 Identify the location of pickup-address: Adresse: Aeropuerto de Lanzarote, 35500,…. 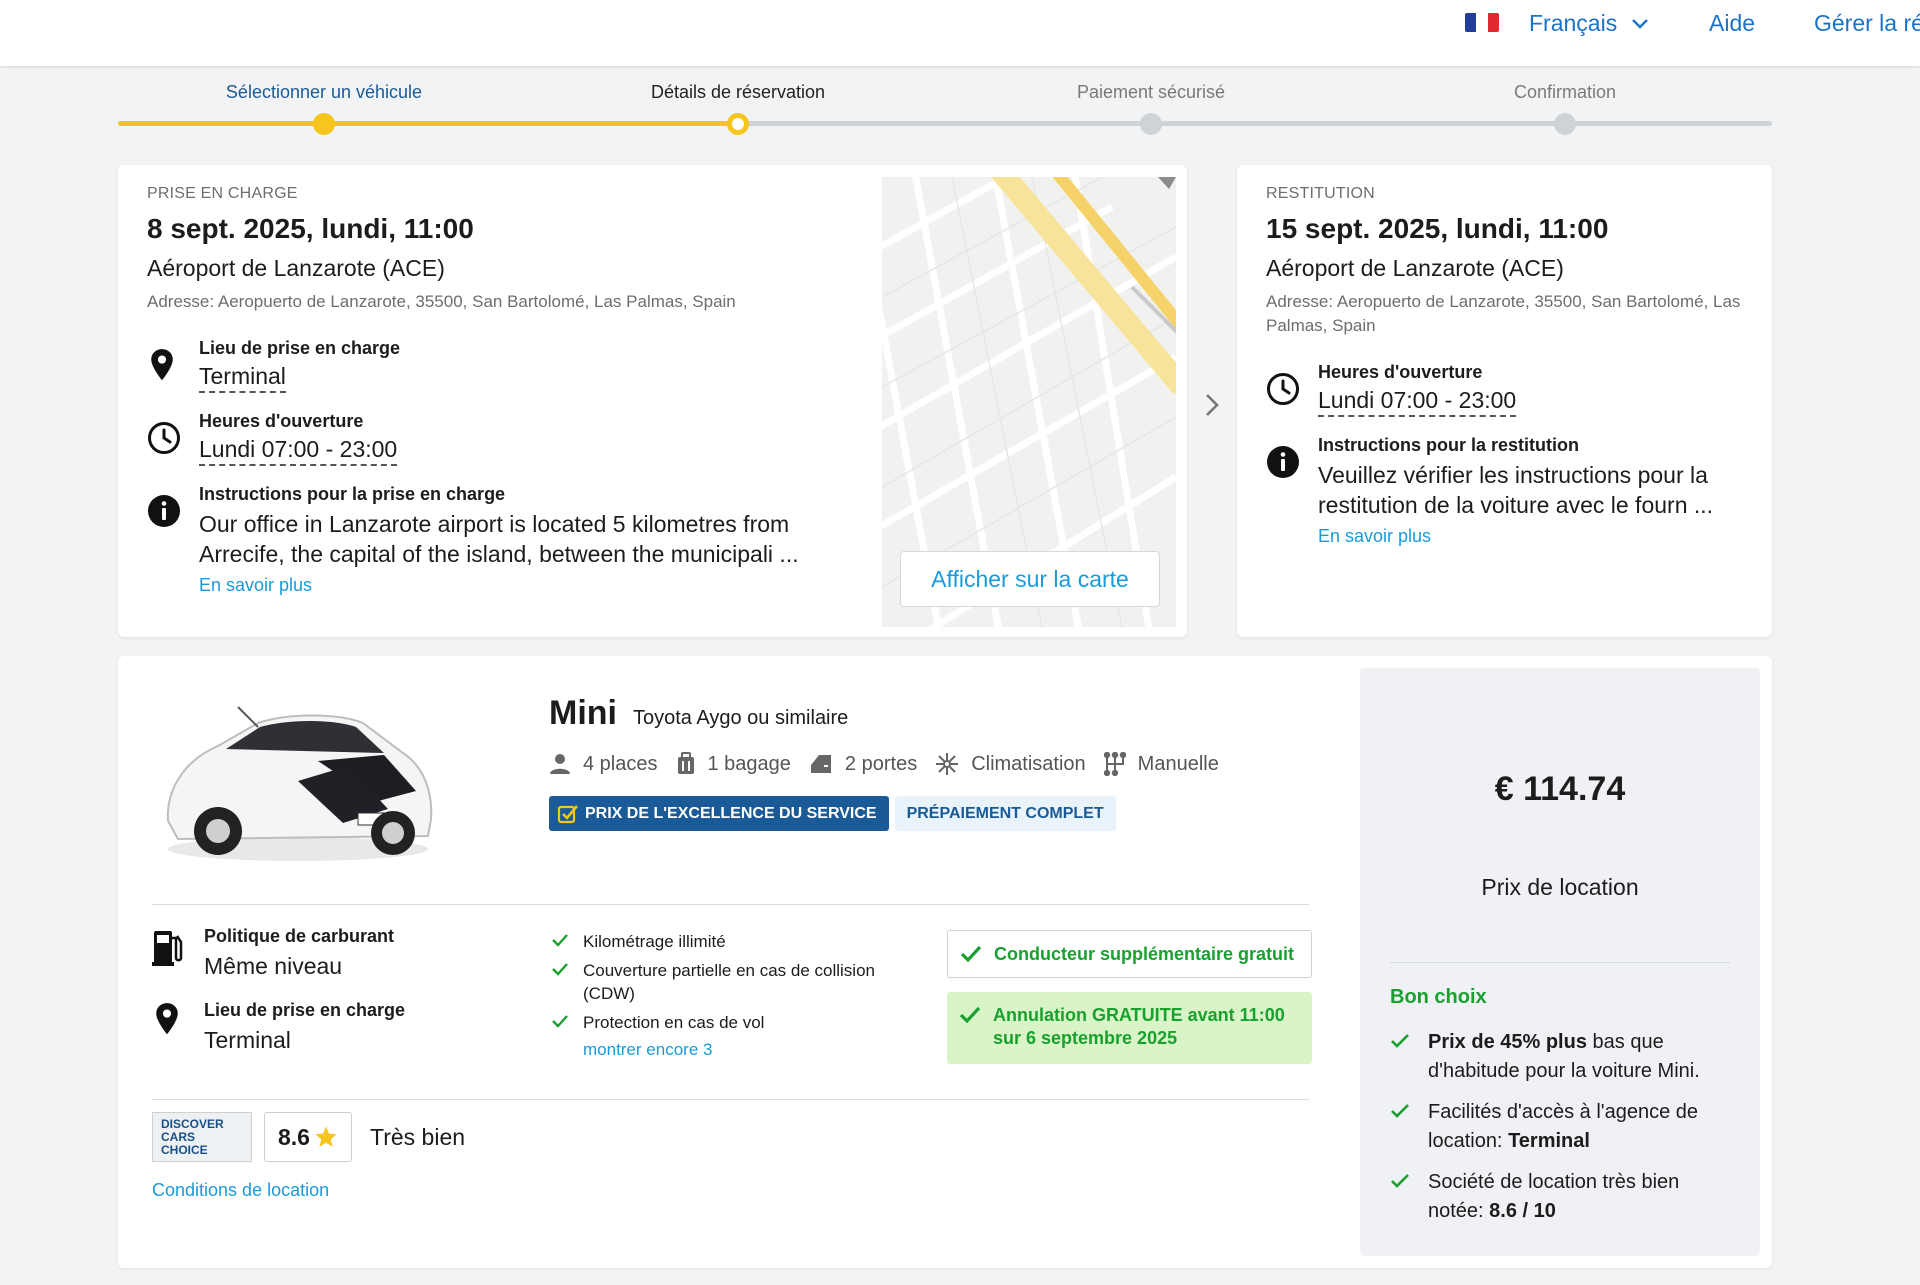
(441, 301).